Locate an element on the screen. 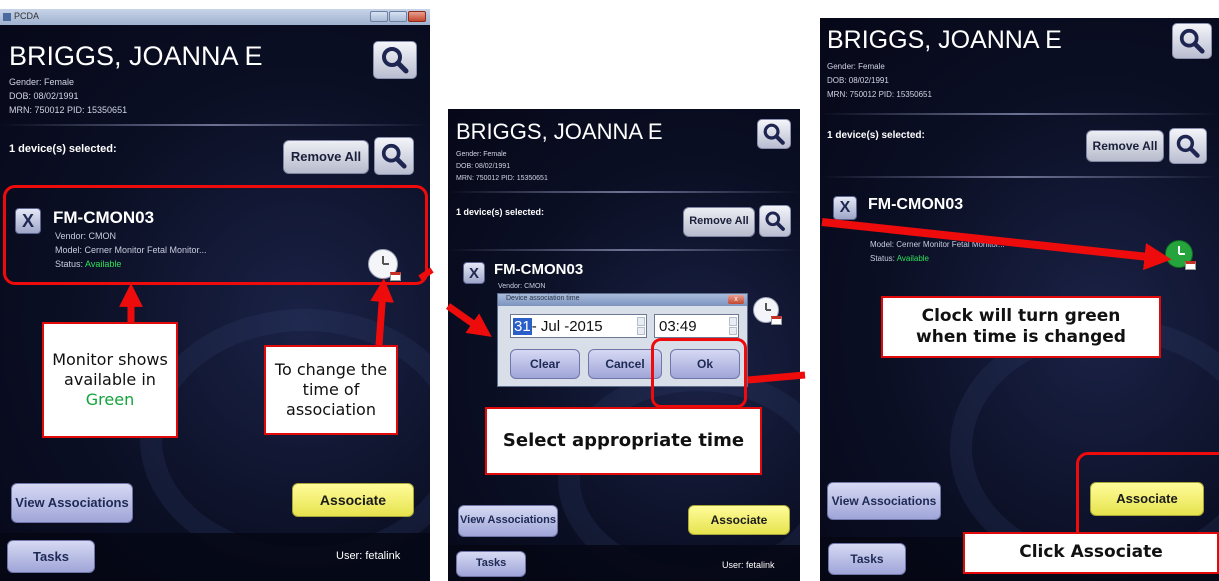 The width and height of the screenshot is (1219, 581). window-controls is located at coordinates (398, 16).